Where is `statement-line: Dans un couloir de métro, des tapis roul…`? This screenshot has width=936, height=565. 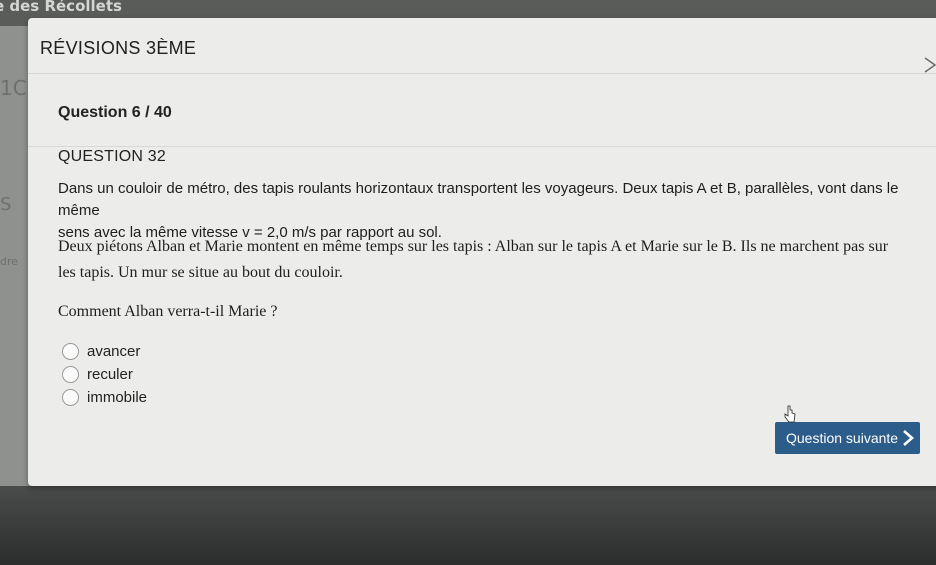
statement-line: Dans un couloir de métro, des tapis roul… is located at coordinates (478, 199).